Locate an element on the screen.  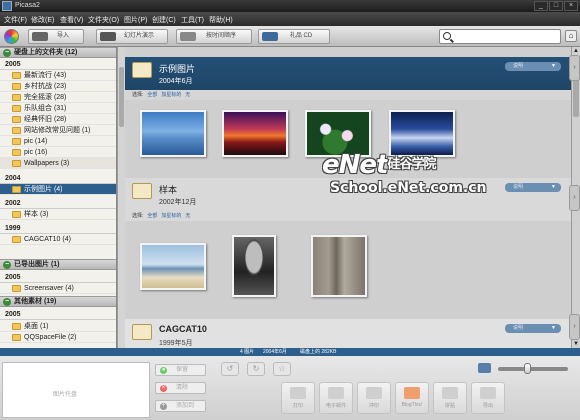
status-count: 4 图片 is located at coordinates (247, 352).